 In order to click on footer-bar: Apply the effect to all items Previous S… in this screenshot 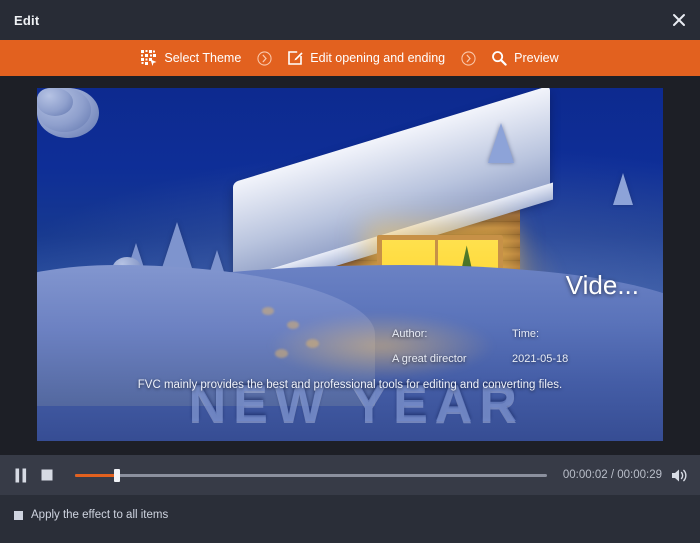, I will do `click(350, 519)`.